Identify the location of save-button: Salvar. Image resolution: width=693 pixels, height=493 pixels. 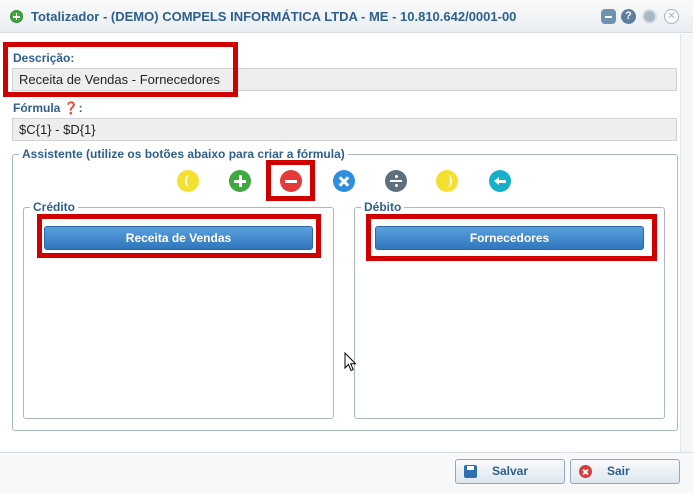
(510, 471).